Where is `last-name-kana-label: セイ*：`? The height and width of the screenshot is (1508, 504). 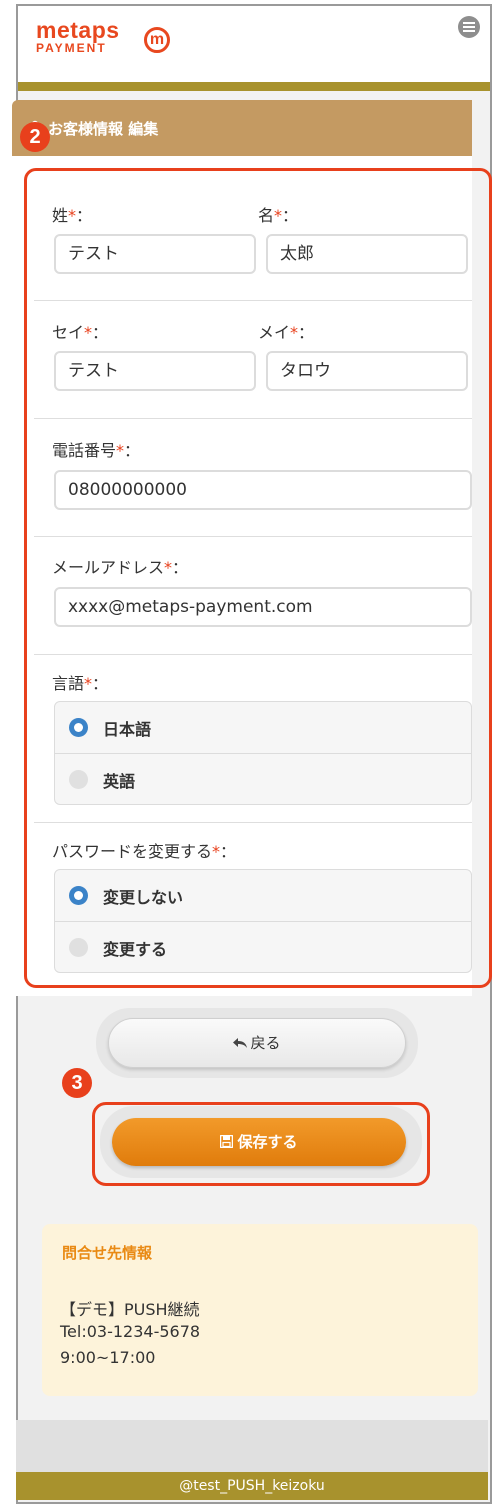 last-name-kana-label: セイ*： is located at coordinates (80, 332).